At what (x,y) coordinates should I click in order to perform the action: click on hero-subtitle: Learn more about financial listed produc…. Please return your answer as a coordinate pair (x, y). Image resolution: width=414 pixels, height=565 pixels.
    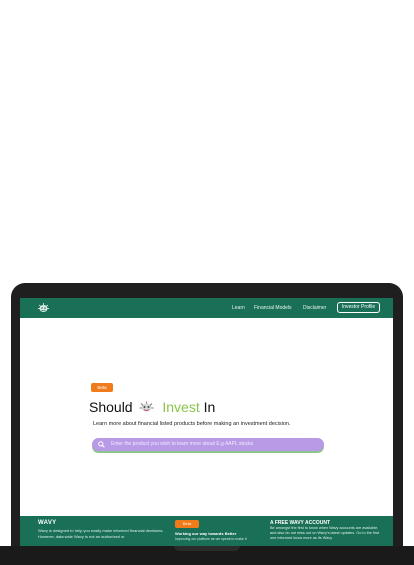
    Looking at the image, I should click on (192, 424).